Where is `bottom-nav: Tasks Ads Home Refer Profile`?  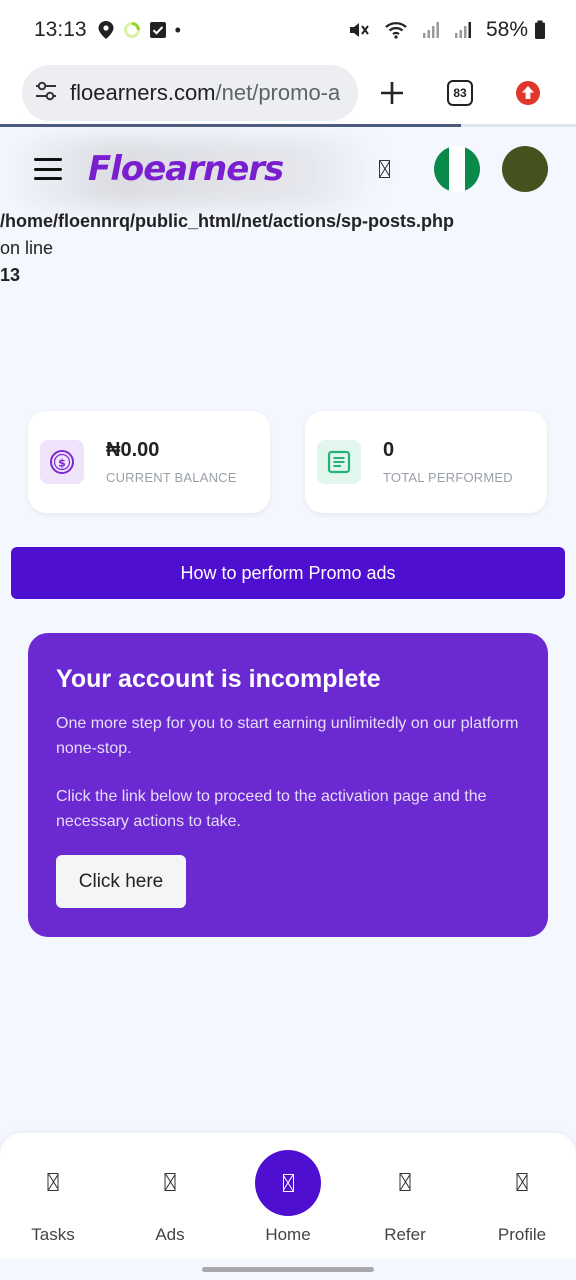 bottom-nav: Tasks Ads Home Refer Profile is located at coordinates (288, 1196).